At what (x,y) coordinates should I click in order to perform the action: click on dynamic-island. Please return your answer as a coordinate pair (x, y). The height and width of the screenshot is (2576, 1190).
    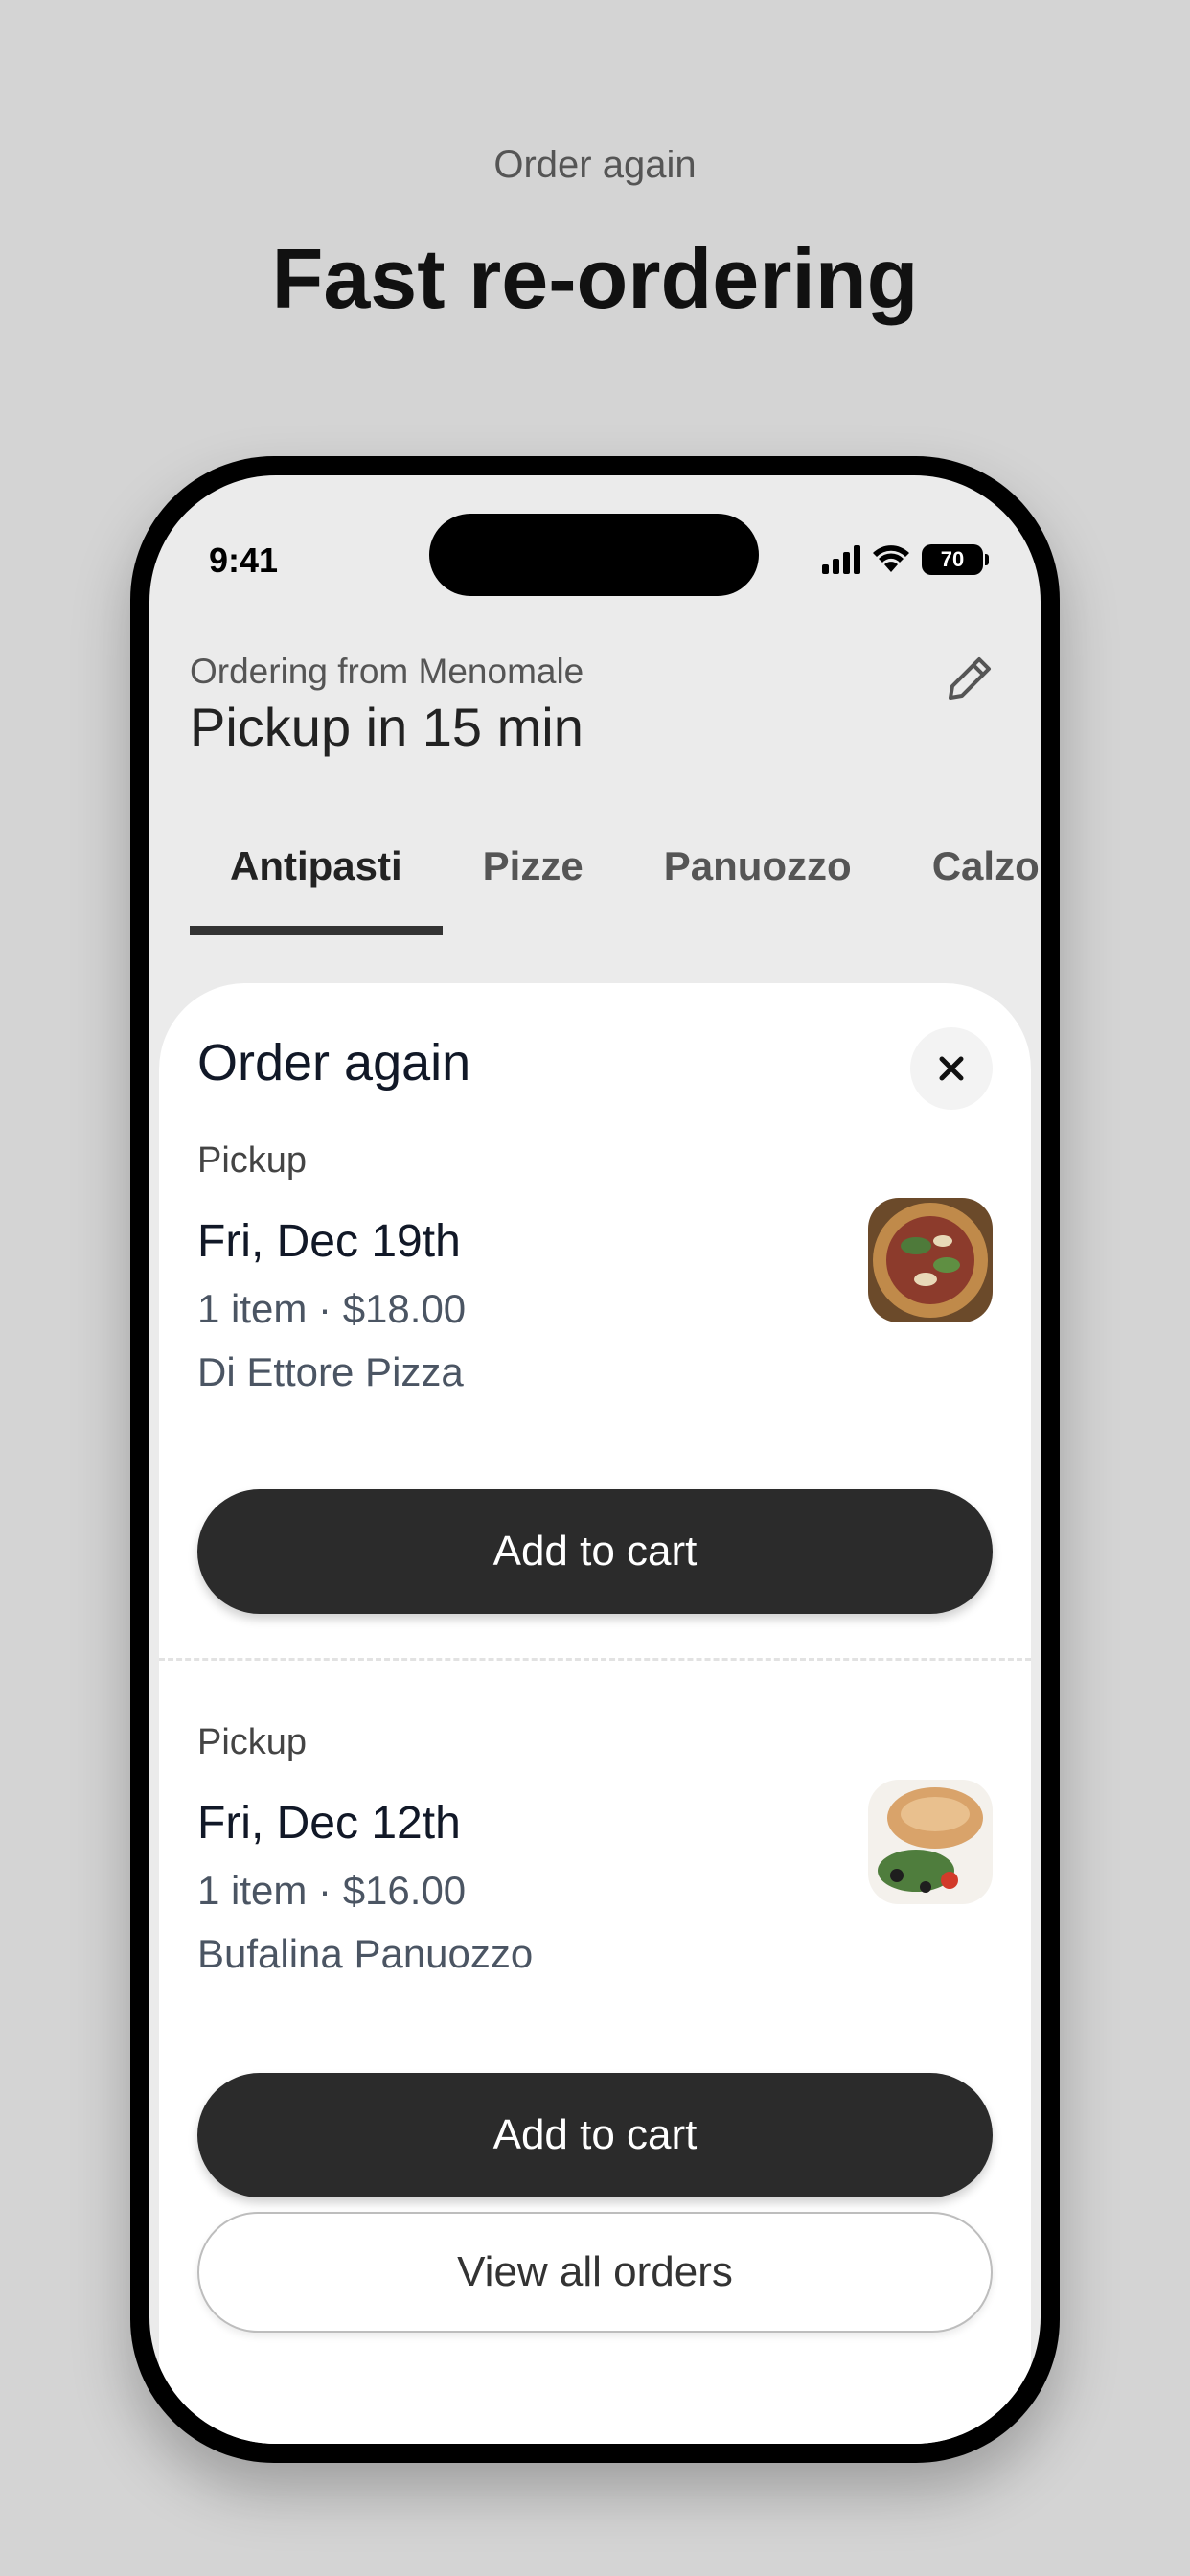
    Looking at the image, I should click on (594, 555).